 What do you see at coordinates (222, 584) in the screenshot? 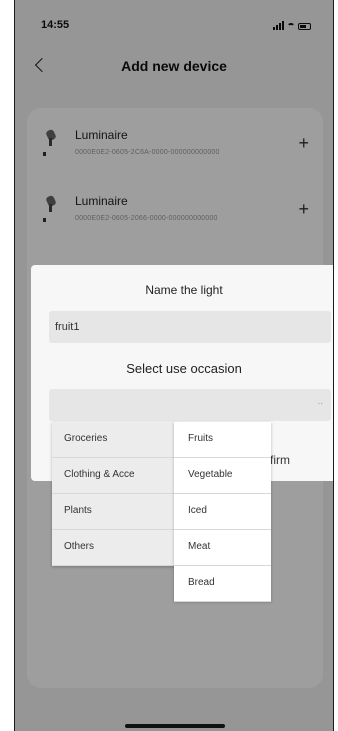
I see `option-item: Bread` at bounding box center [222, 584].